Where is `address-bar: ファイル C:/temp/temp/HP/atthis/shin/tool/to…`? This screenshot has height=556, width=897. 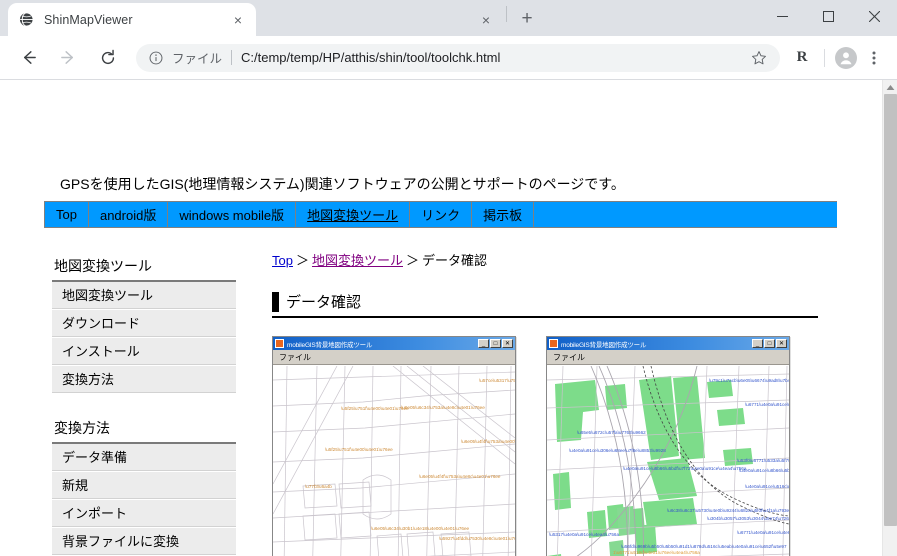 address-bar: ファイル C:/temp/temp/HP/atthis/shin/tool/to… is located at coordinates (458, 57).